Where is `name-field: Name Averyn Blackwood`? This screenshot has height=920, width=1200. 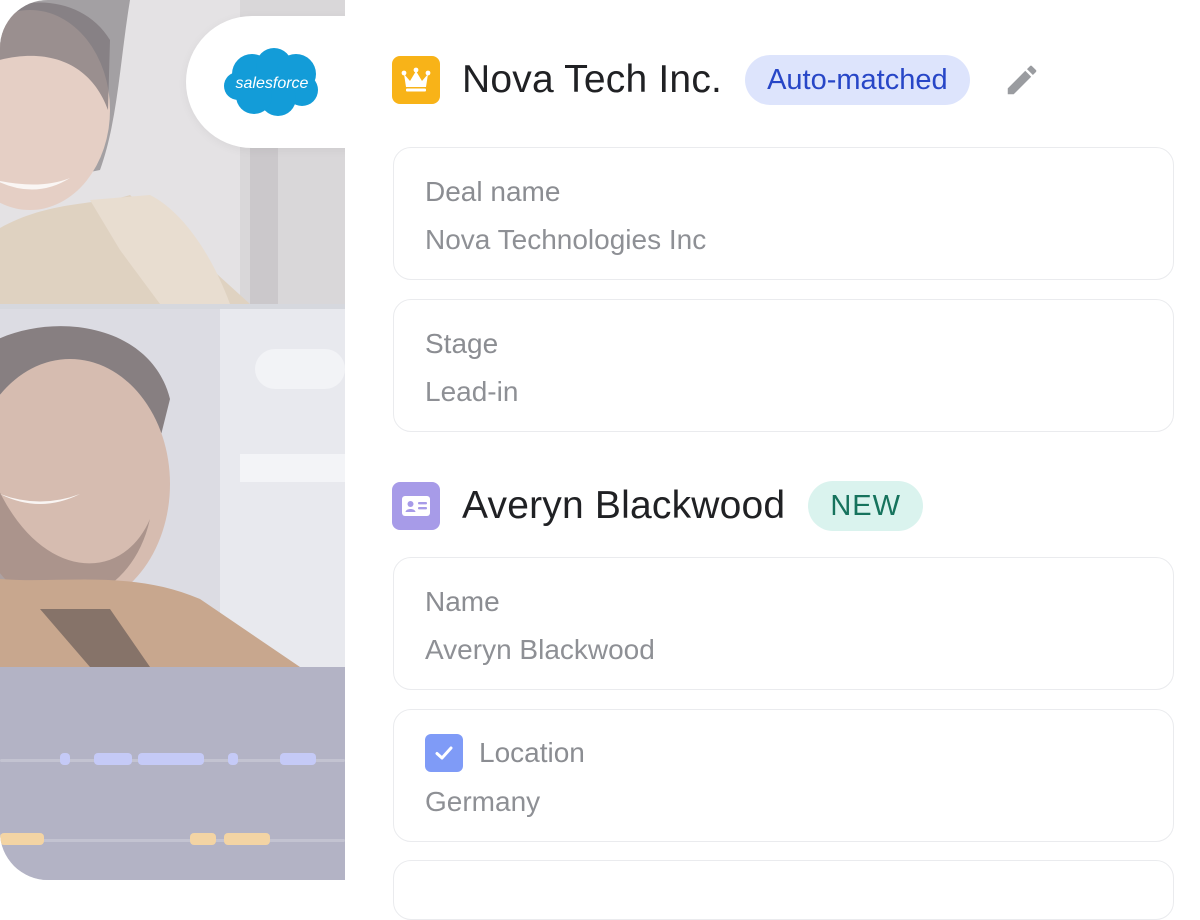
name-field: Name Averyn Blackwood is located at coordinates (783, 623).